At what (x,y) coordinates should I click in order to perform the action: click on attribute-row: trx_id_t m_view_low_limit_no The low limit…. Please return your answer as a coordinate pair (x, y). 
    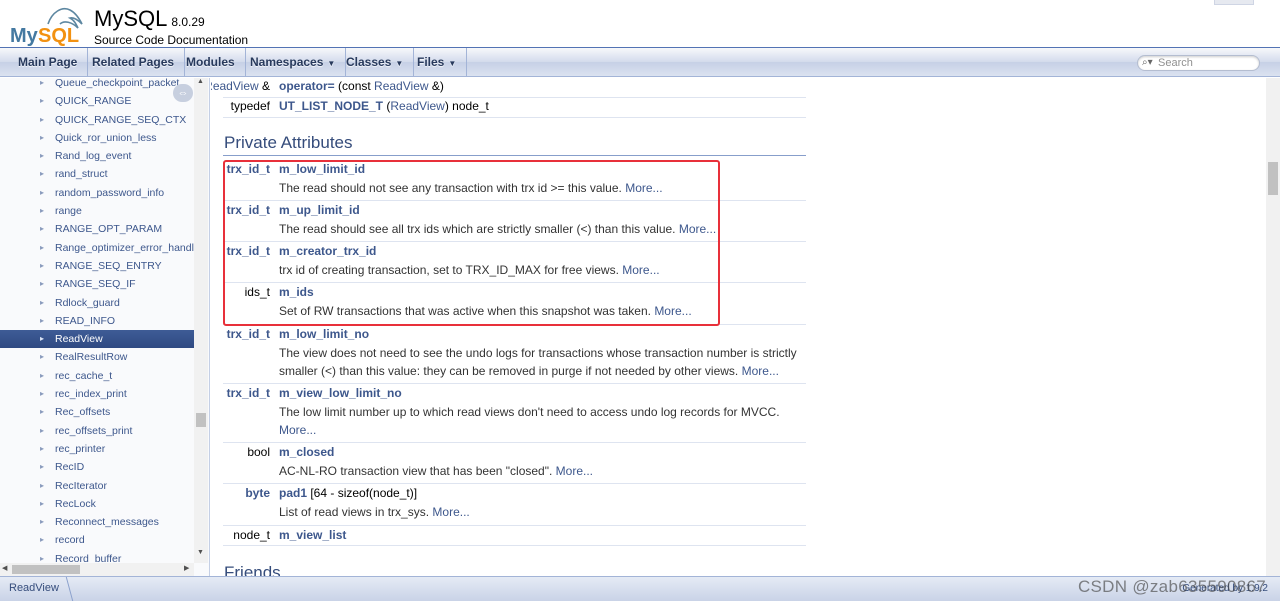
    Looking at the image, I should click on (514, 413).